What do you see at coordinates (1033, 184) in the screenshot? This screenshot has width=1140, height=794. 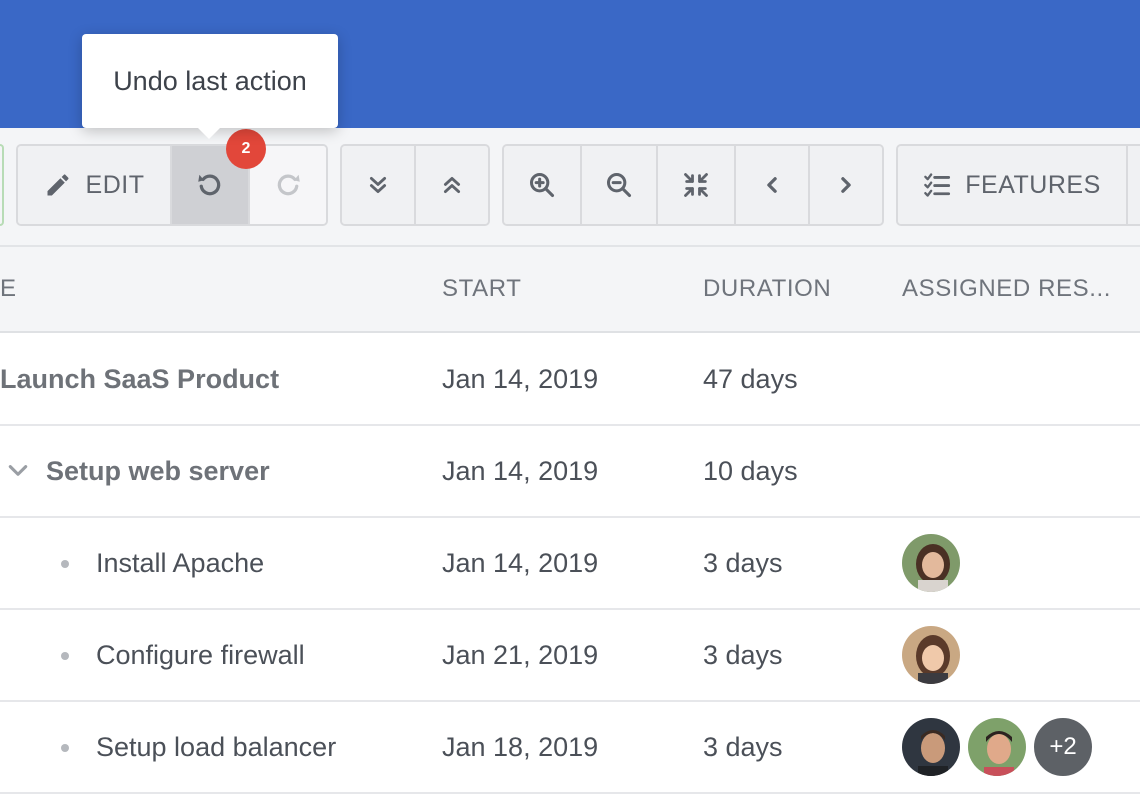 I see `features-label: FEATURES` at bounding box center [1033, 184].